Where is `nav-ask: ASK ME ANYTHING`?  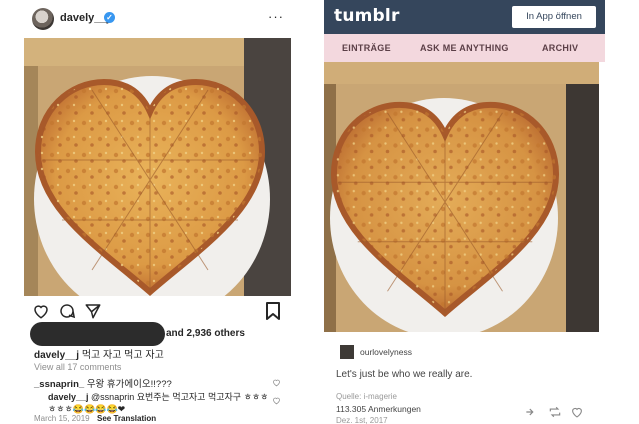
nav-ask: ASK ME ANYTHING is located at coordinates (464, 48).